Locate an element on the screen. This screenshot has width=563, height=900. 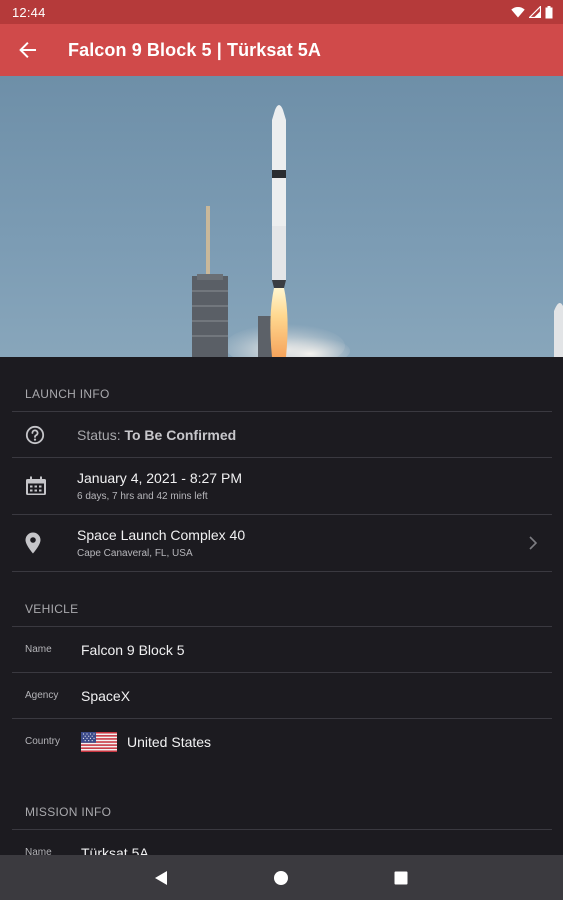
vehicle-name-row: Name Falcon 9 Block 5 is located at coordinates (281, 649).